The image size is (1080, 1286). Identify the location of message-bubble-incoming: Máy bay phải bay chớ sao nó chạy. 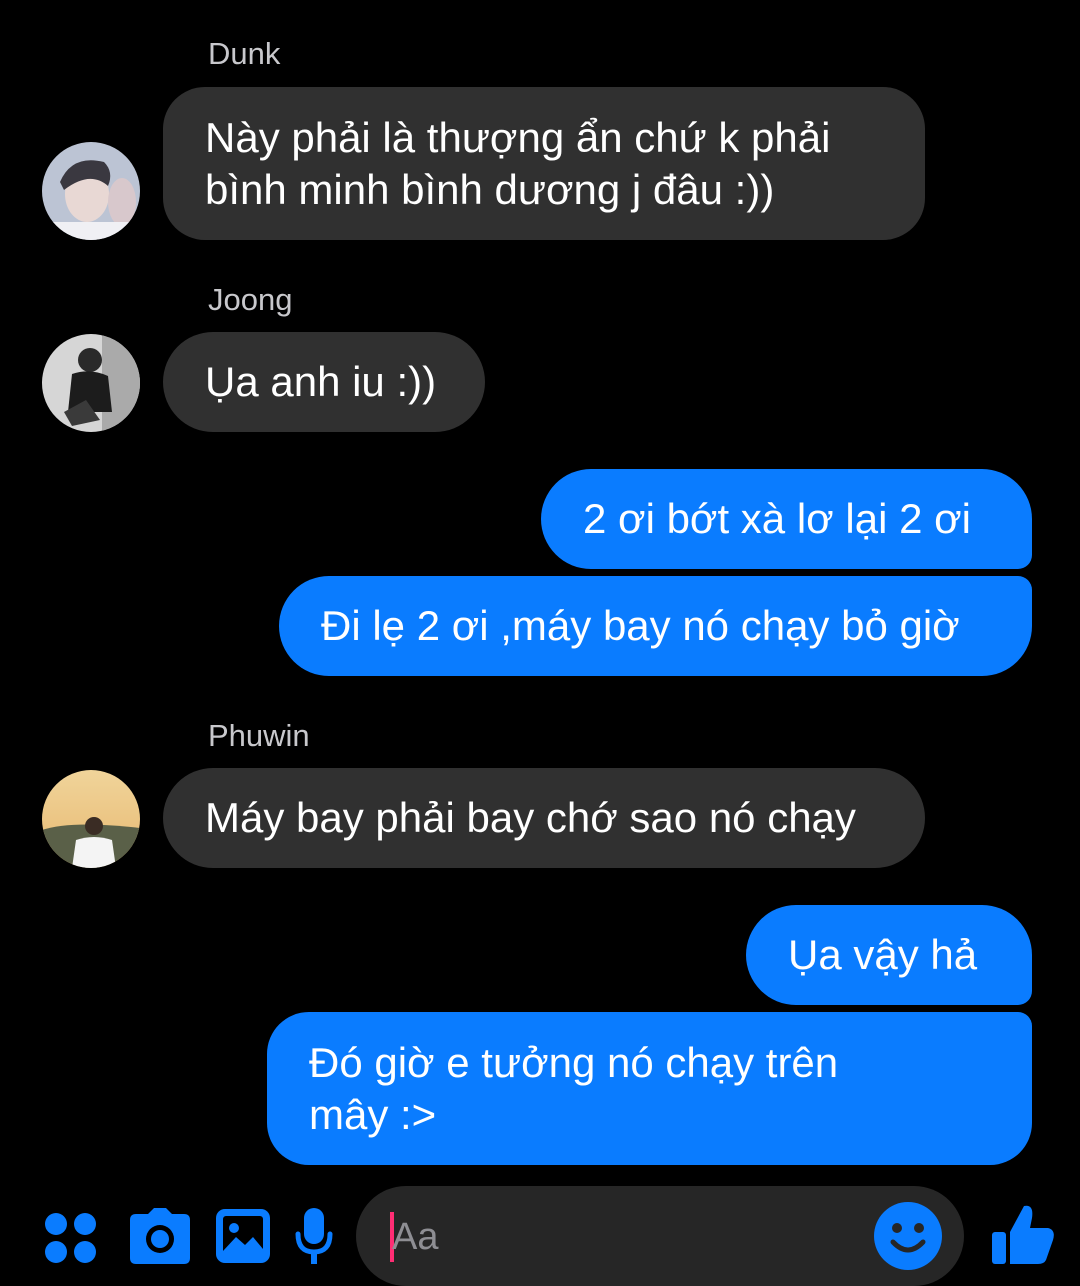
(544, 818).